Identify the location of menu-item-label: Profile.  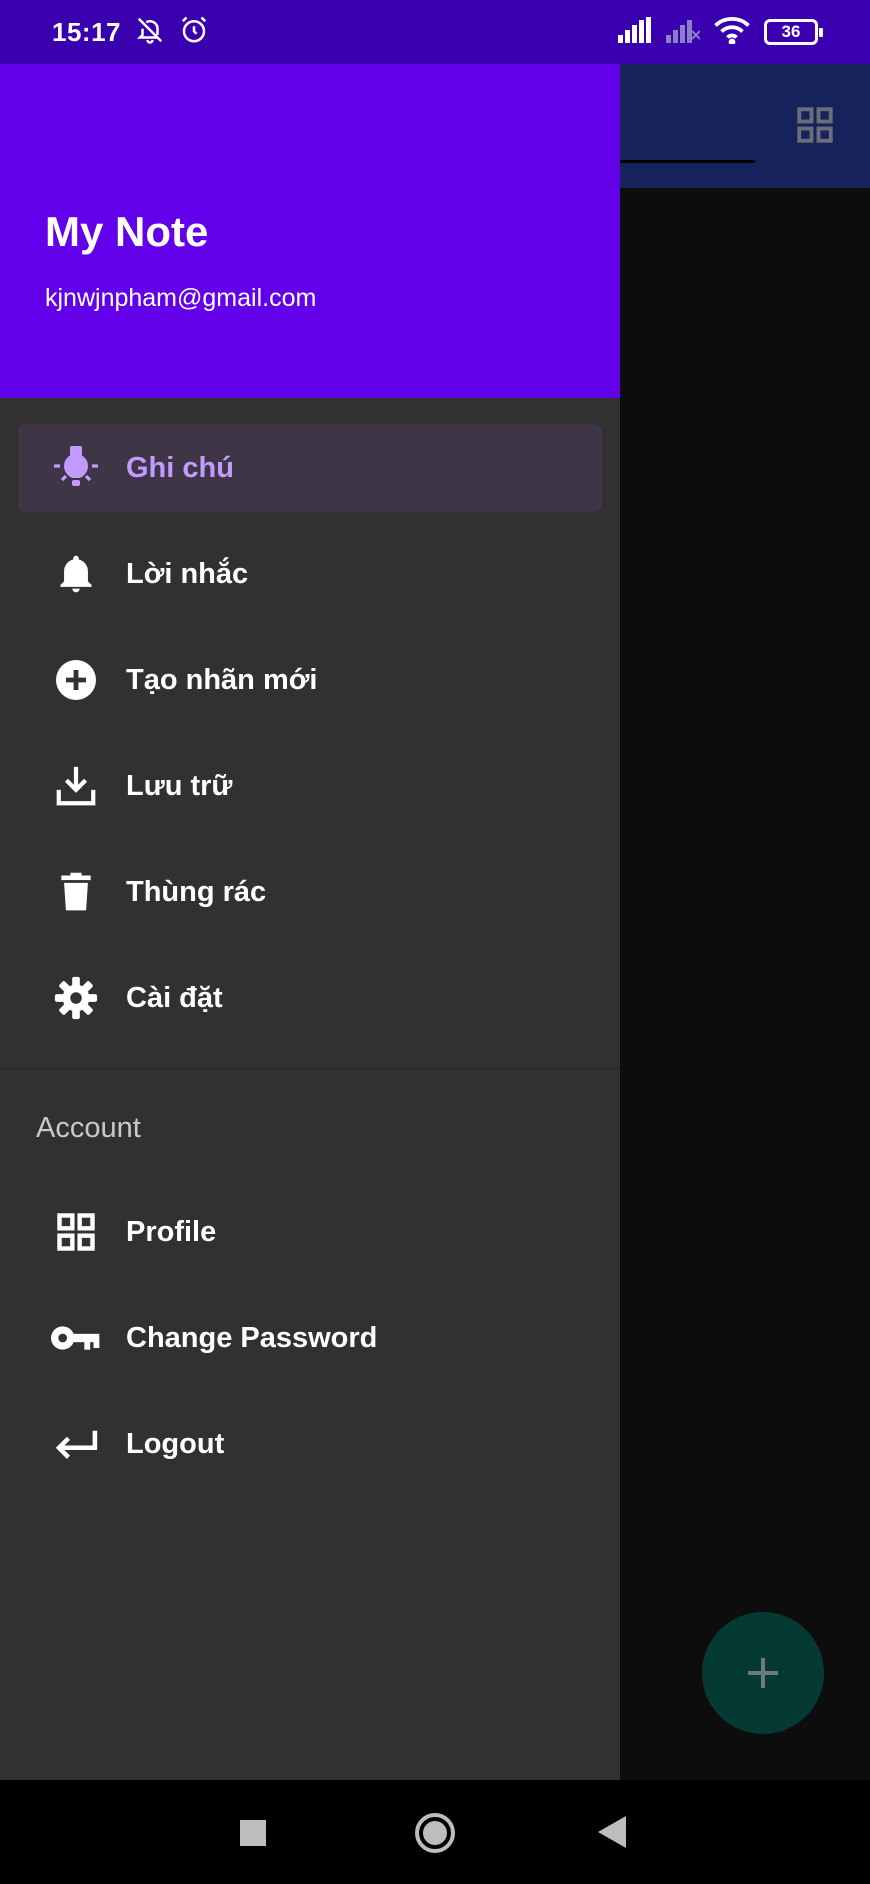
(171, 1231).